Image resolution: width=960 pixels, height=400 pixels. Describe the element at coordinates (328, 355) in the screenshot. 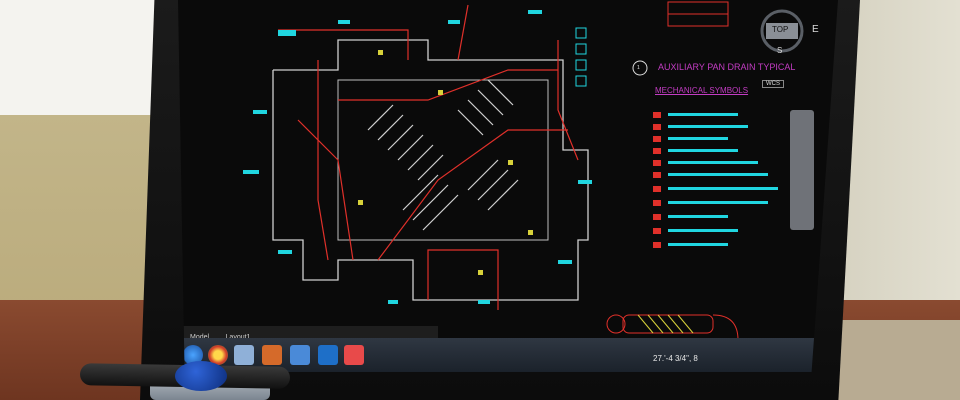

I see `outlook-icon` at that location.